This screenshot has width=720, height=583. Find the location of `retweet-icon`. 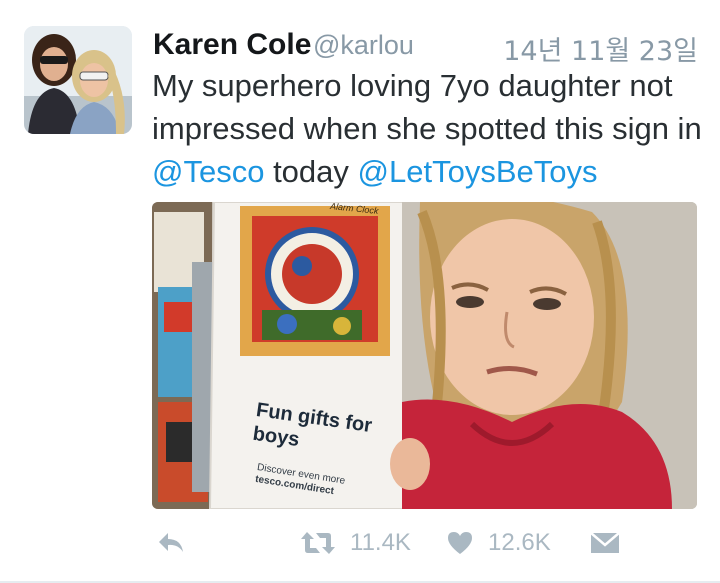

retweet-icon is located at coordinates (318, 543).